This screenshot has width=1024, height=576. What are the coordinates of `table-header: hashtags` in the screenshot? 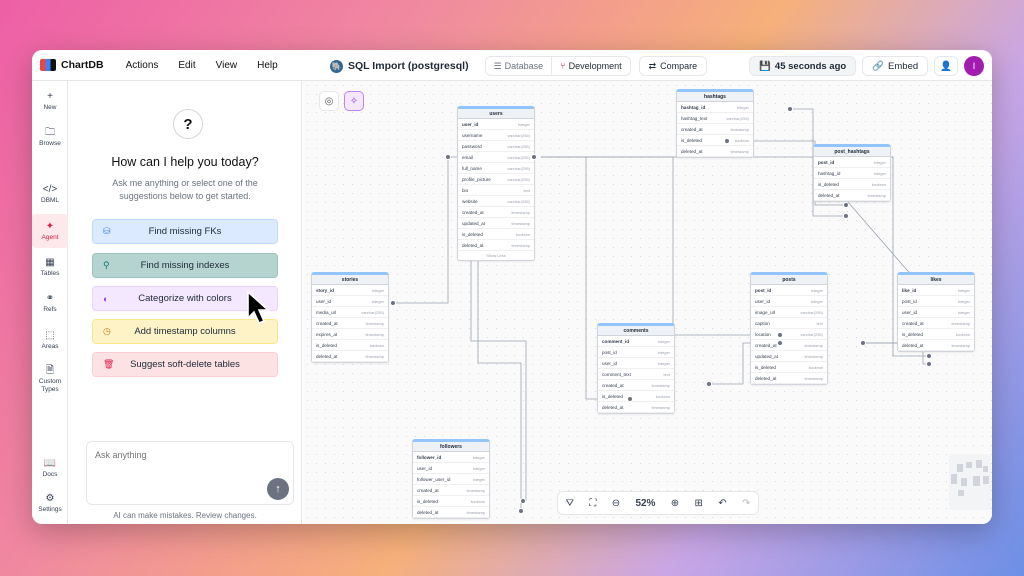 It's located at (715, 97).